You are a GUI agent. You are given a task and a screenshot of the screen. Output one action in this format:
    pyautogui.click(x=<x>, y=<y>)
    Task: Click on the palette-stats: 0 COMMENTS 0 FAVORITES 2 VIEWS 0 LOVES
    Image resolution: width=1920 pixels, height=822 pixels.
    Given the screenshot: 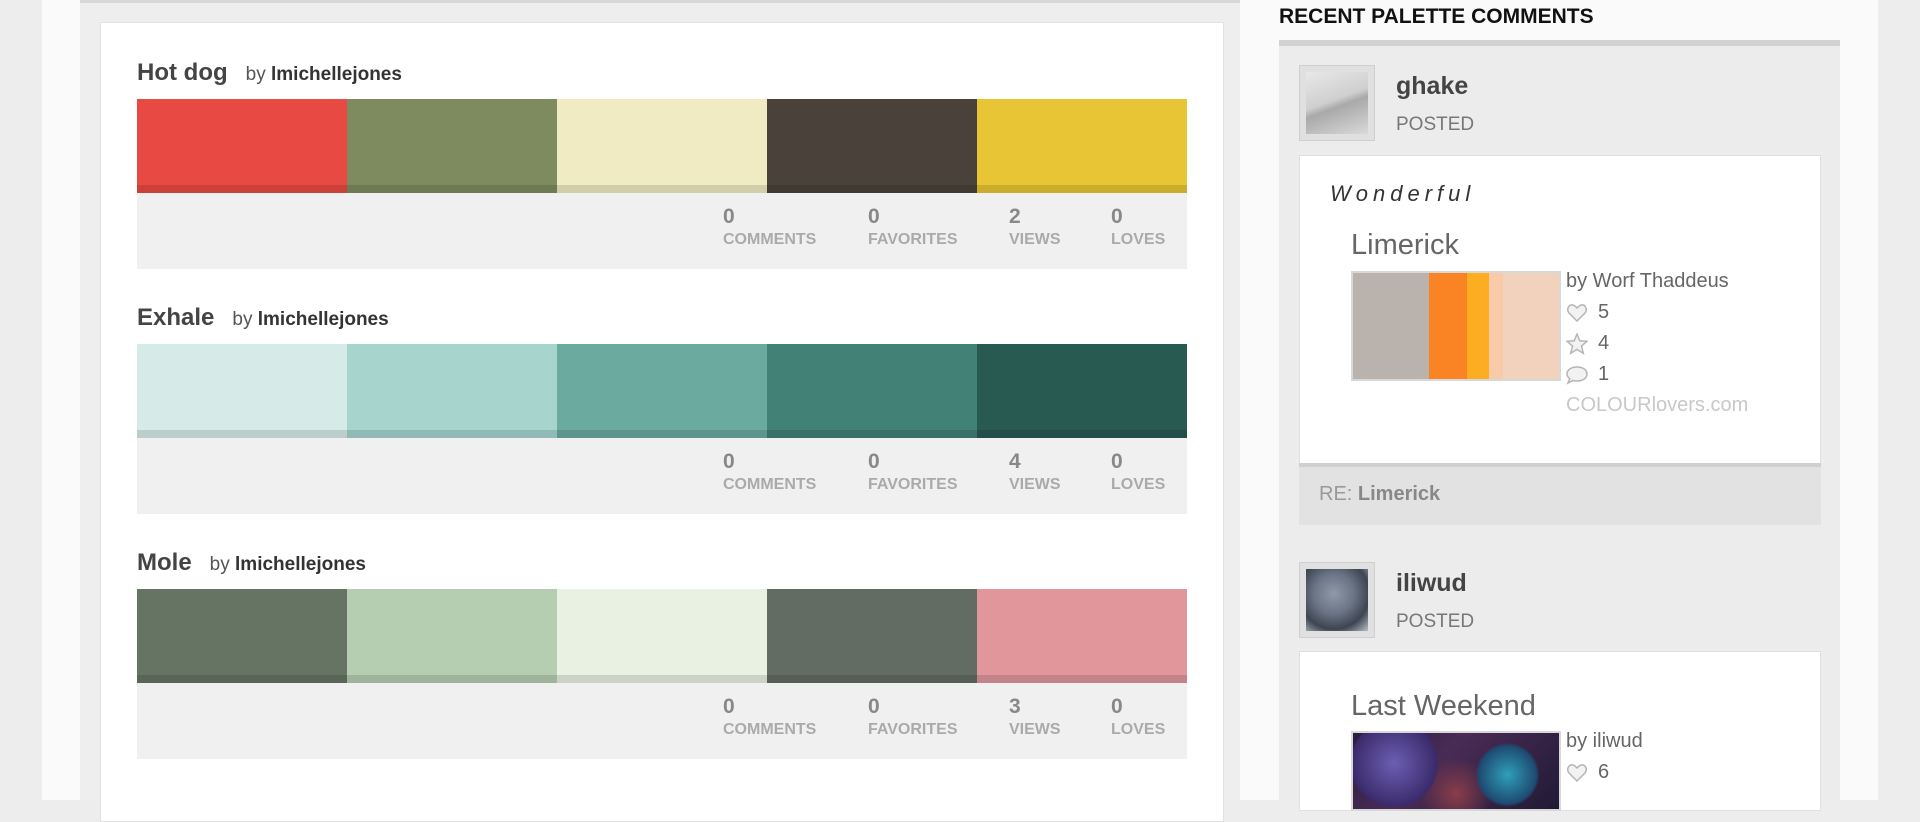 What is the action you would take?
    pyautogui.click(x=662, y=231)
    